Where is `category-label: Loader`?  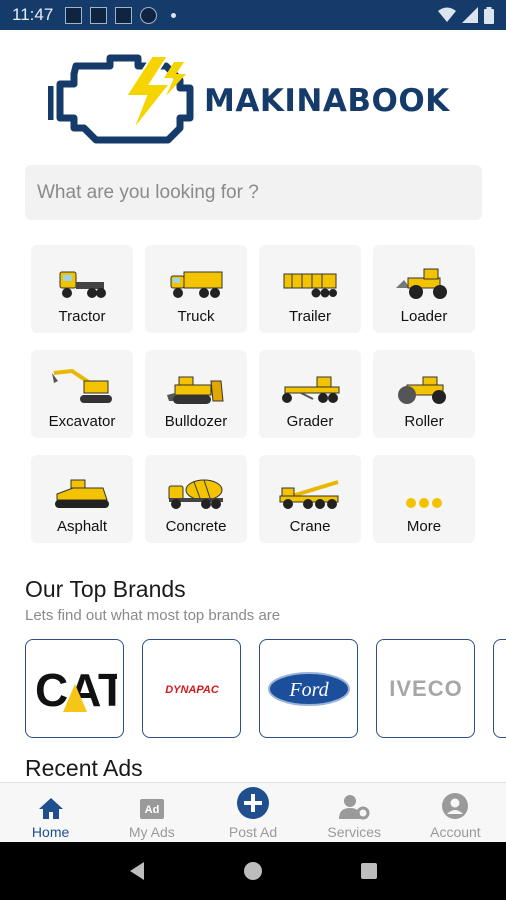
category-label: Loader is located at coordinates (424, 316).